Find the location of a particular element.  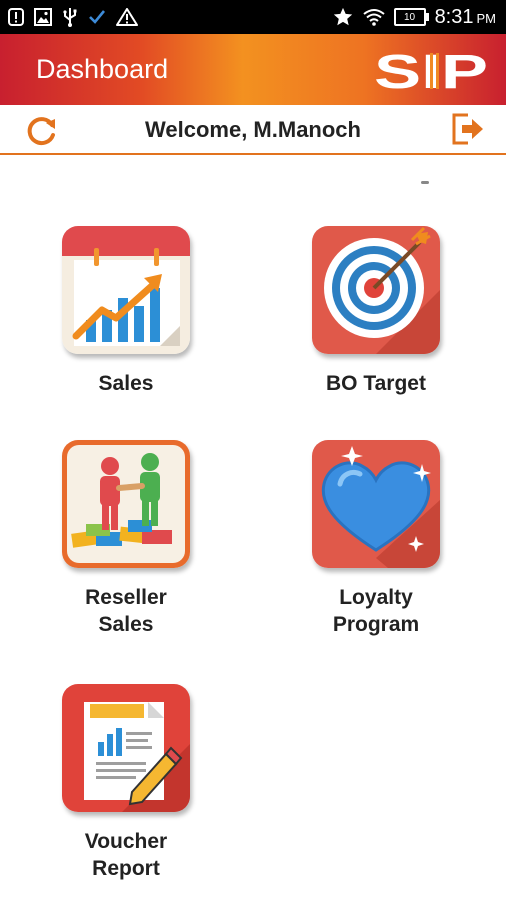

menu-item-voucher-report: Voucher Report is located at coordinates (126, 783).